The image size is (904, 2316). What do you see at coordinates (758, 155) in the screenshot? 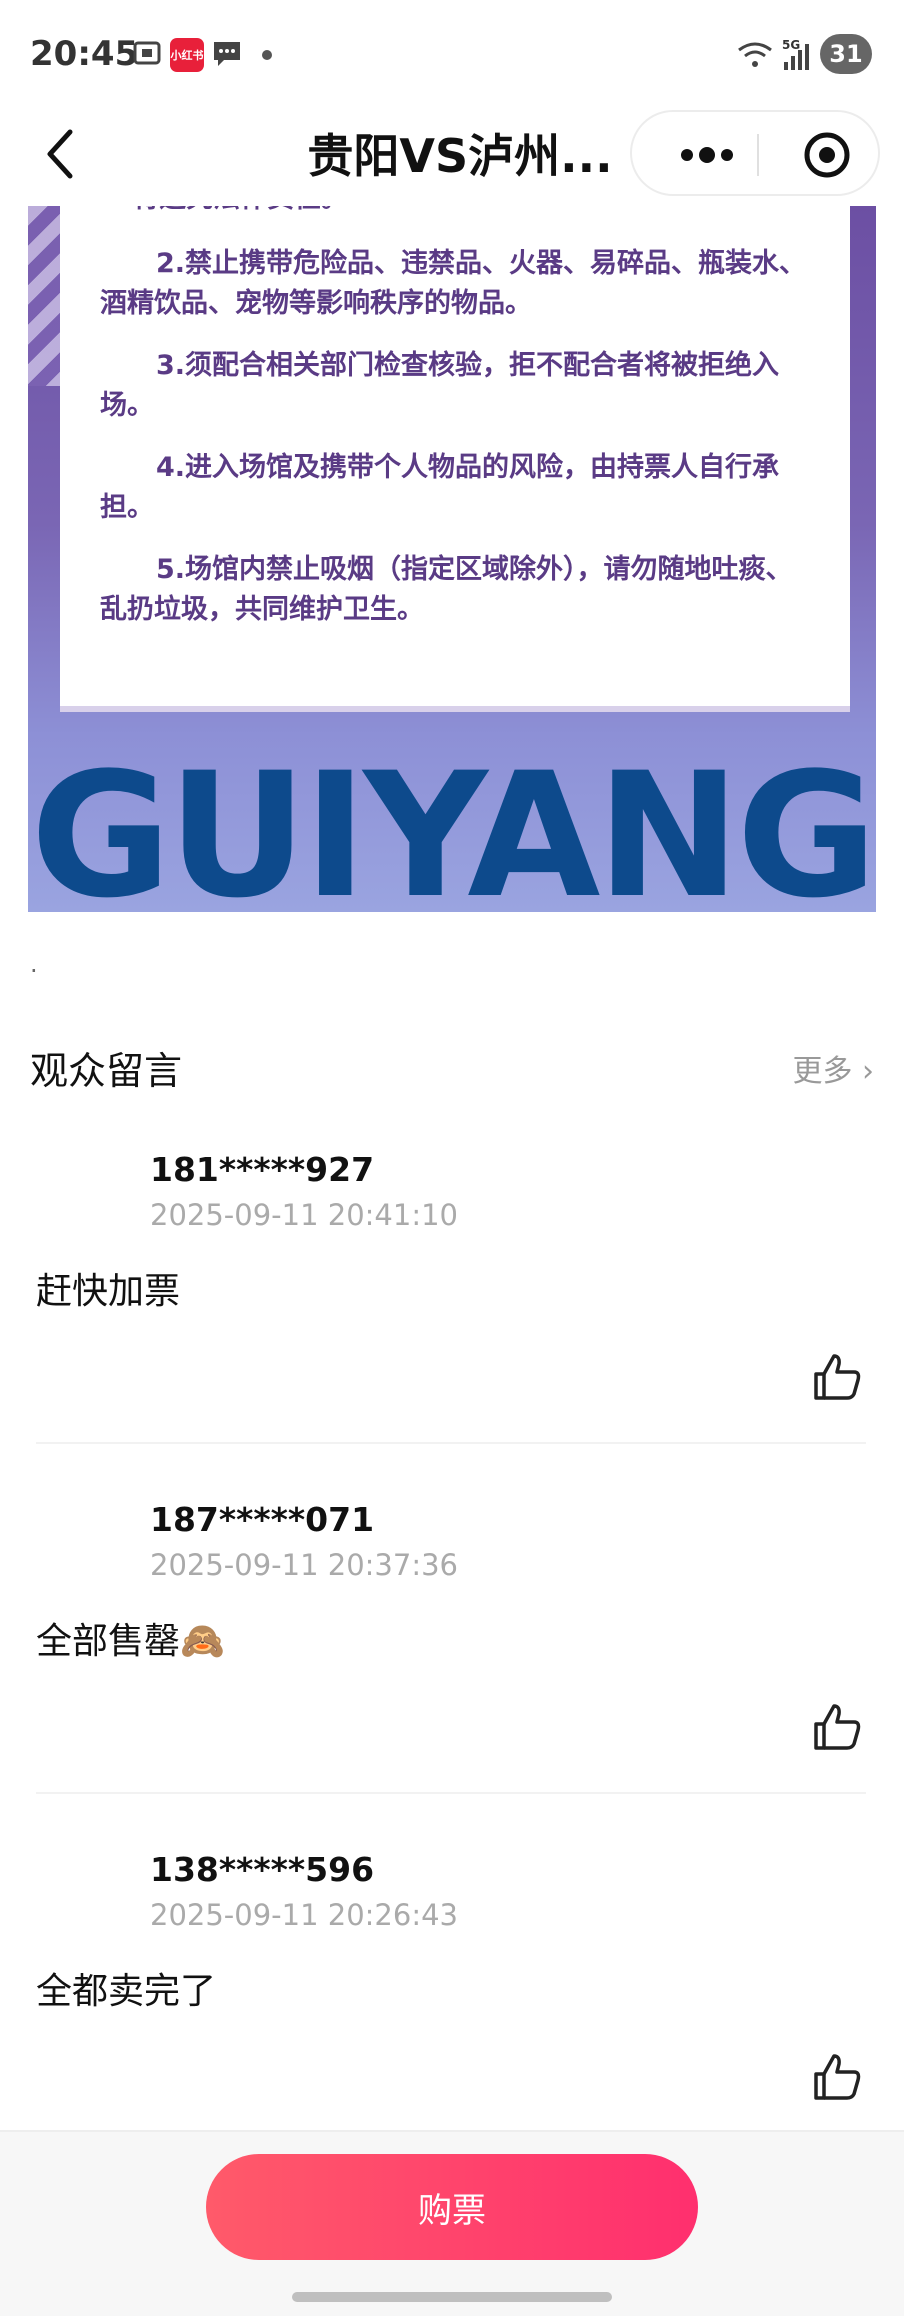
I see `capsule-divider` at bounding box center [758, 155].